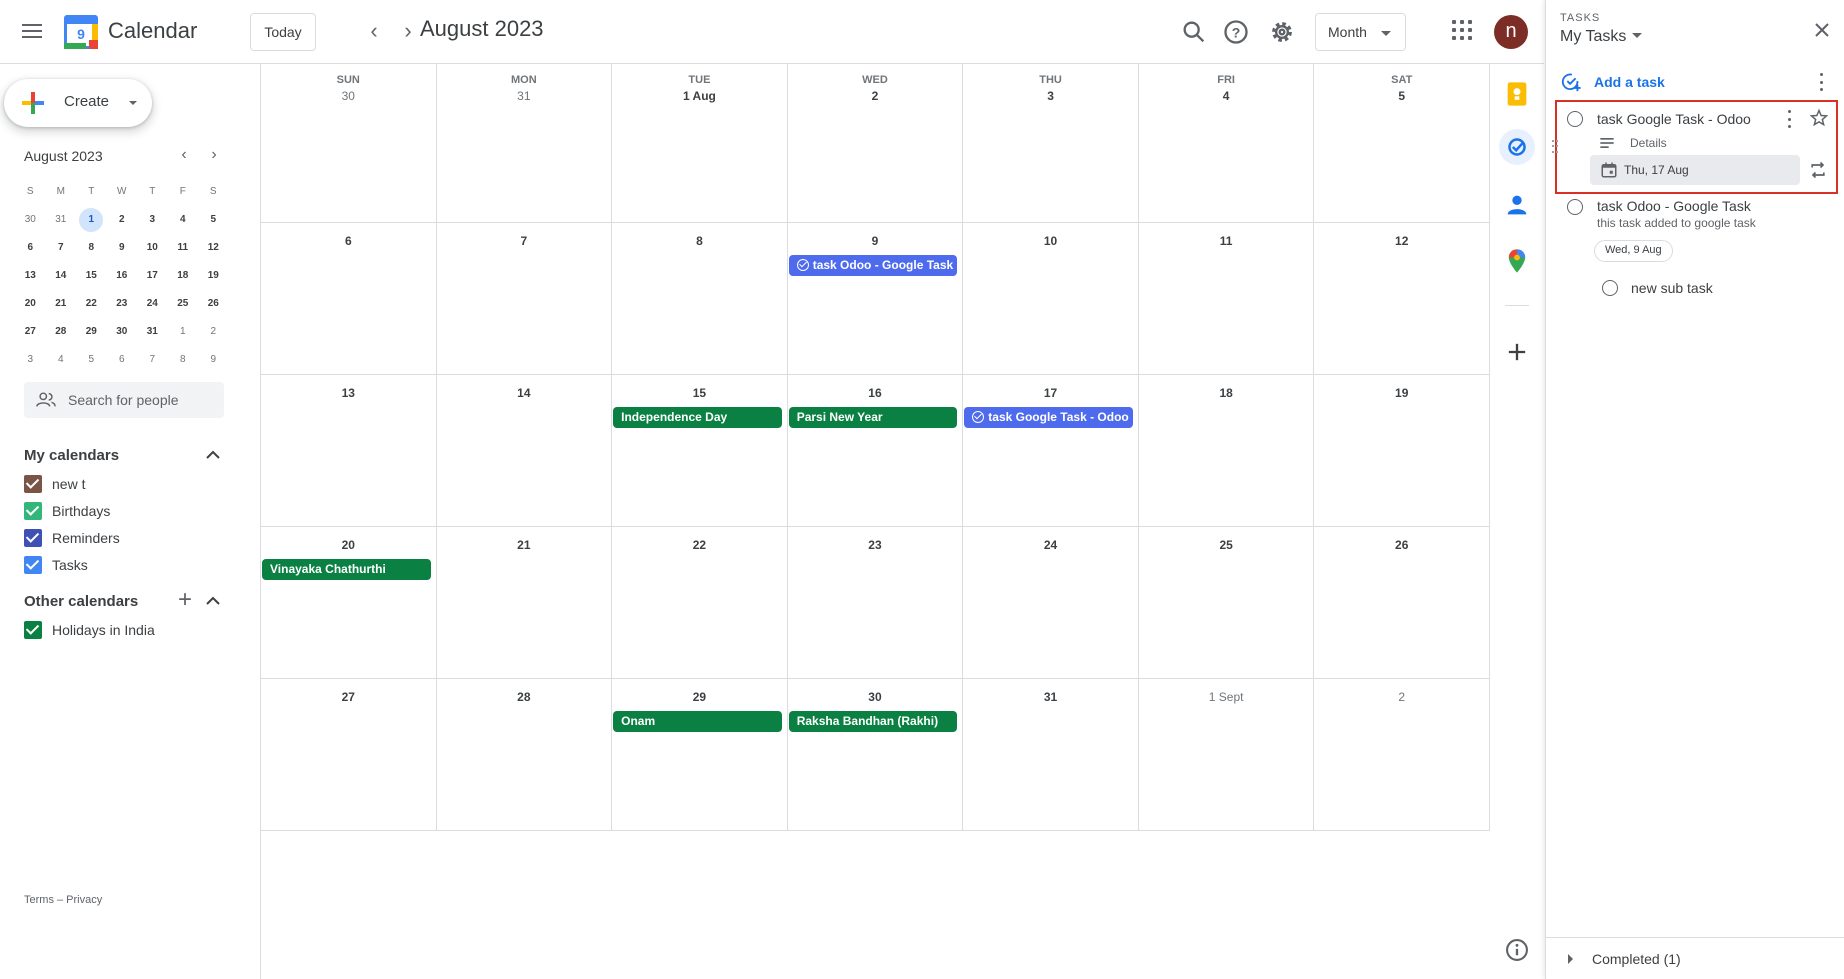 Image resolution: width=1844 pixels, height=979 pixels. What do you see at coordinates (1674, 206) in the screenshot?
I see `task-title: task Odoo - Google Task` at bounding box center [1674, 206].